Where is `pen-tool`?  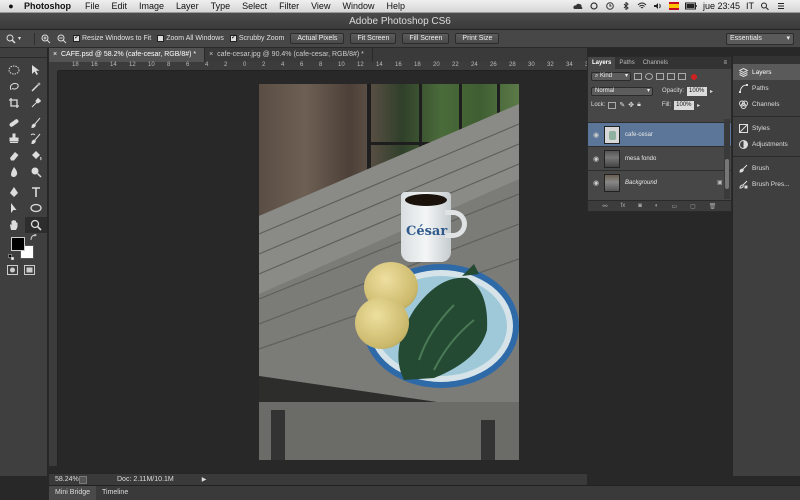
pen-tool is located at coordinates (14, 192).